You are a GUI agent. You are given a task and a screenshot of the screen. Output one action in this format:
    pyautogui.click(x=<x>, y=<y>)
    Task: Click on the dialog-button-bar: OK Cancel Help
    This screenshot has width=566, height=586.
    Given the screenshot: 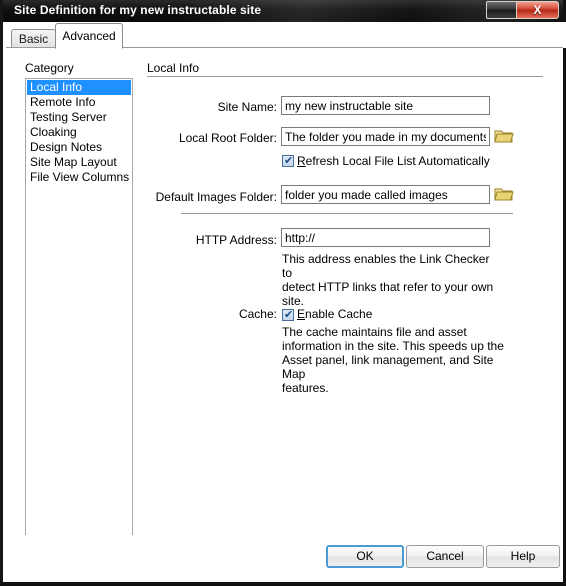 What is the action you would take?
    pyautogui.click(x=284, y=557)
    